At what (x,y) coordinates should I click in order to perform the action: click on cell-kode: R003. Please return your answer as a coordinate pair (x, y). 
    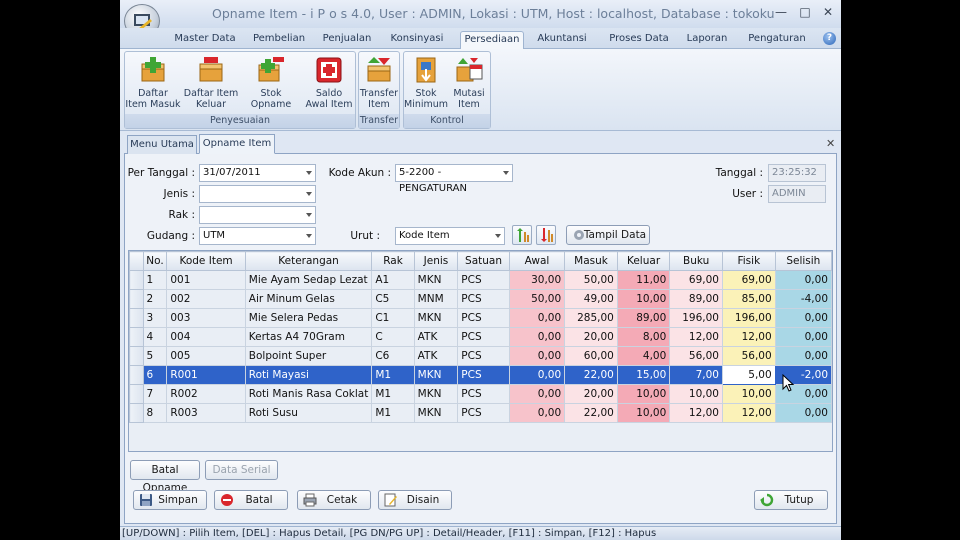
    Looking at the image, I should click on (206, 413).